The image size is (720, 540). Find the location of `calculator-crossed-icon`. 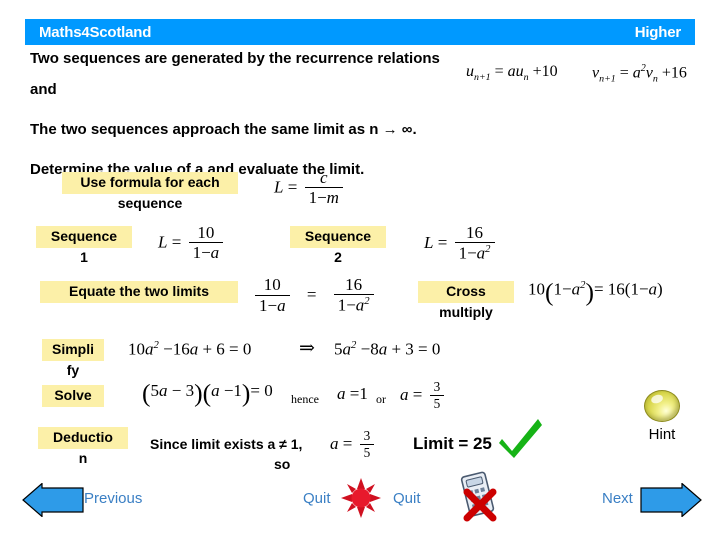

calculator-crossed-icon is located at coordinates (478, 496).